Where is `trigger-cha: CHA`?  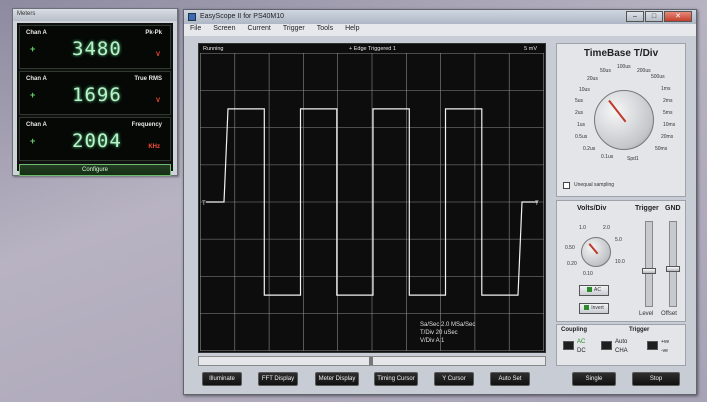 trigger-cha: CHA is located at coordinates (621, 351).